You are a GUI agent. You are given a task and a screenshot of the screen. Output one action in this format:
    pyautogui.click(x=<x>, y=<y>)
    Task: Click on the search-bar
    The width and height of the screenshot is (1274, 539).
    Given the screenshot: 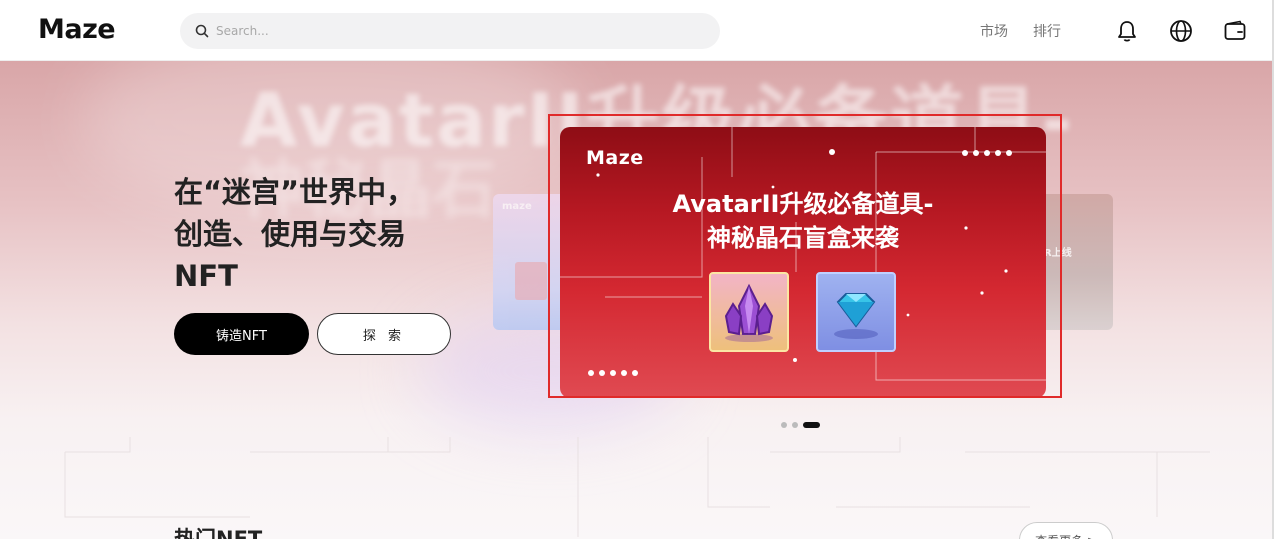 What is the action you would take?
    pyautogui.click(x=450, y=31)
    